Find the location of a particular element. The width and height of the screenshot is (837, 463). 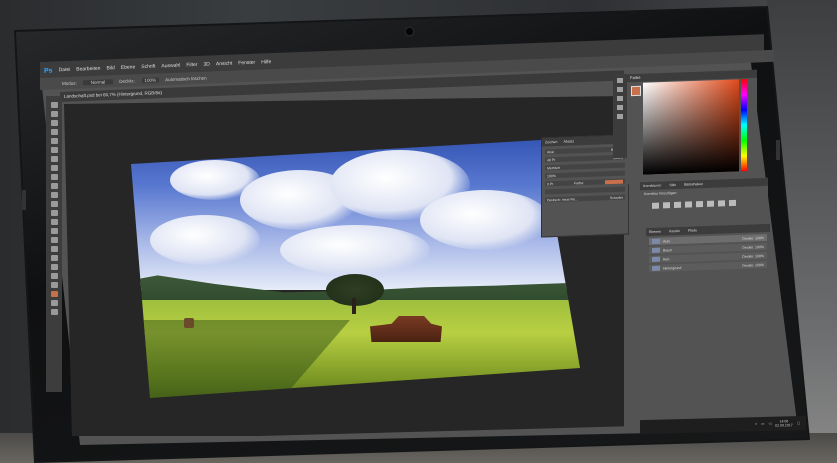

properties-icon is located at coordinates (620, 89).